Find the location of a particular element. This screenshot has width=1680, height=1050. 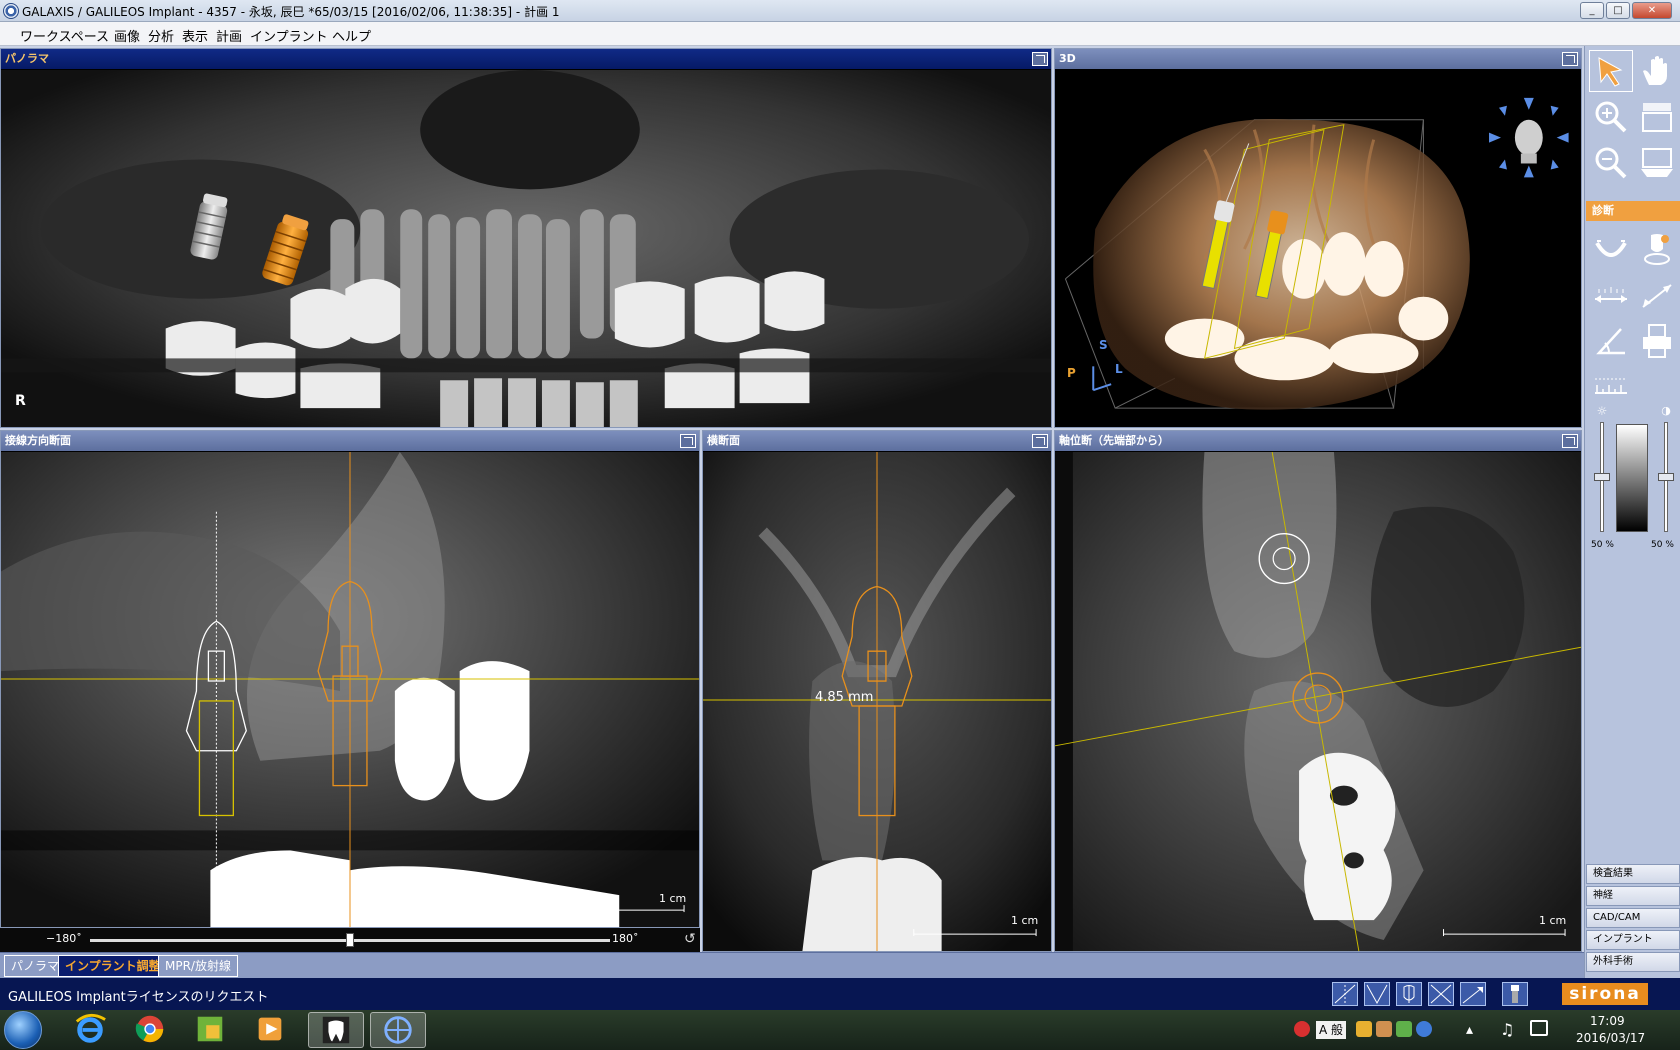

galaxis-app-icon is located at coordinates (11, 11).